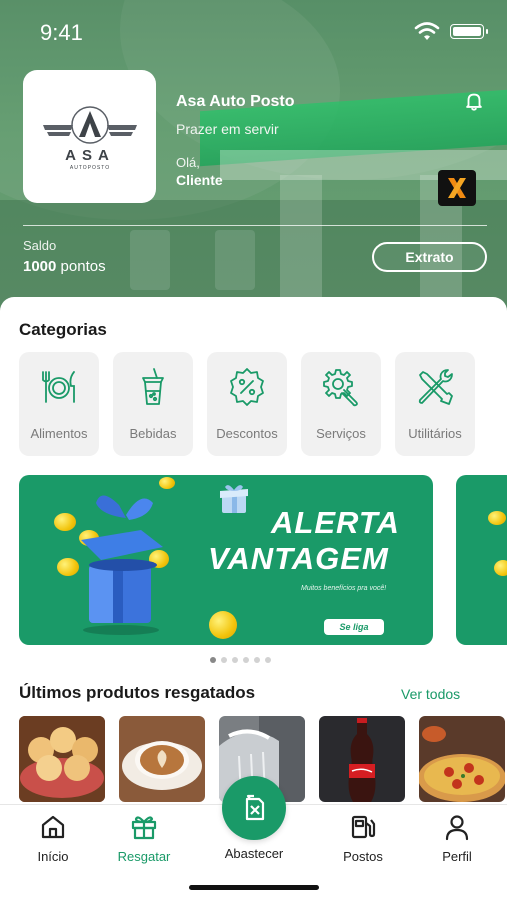 This screenshot has width=507, height=900. I want to click on product-soda, so click(362, 759).